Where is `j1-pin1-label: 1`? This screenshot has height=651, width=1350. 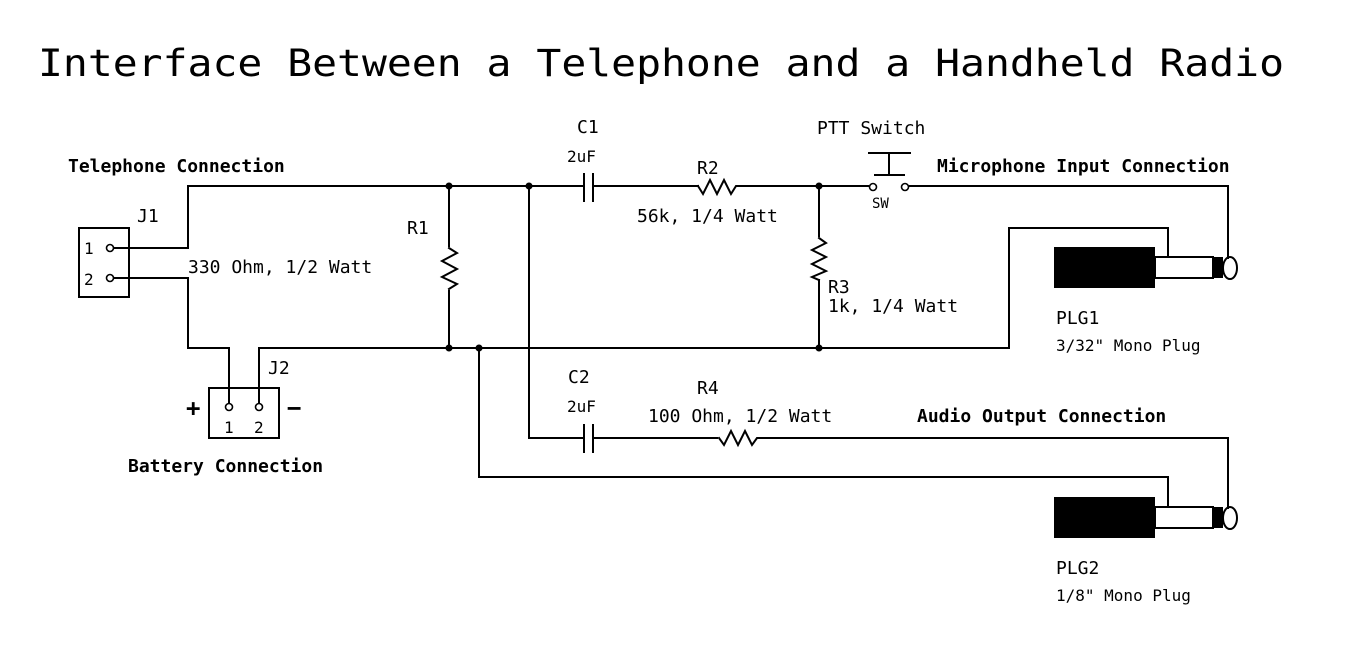
j1-pin1-label: 1 is located at coordinates (89, 248).